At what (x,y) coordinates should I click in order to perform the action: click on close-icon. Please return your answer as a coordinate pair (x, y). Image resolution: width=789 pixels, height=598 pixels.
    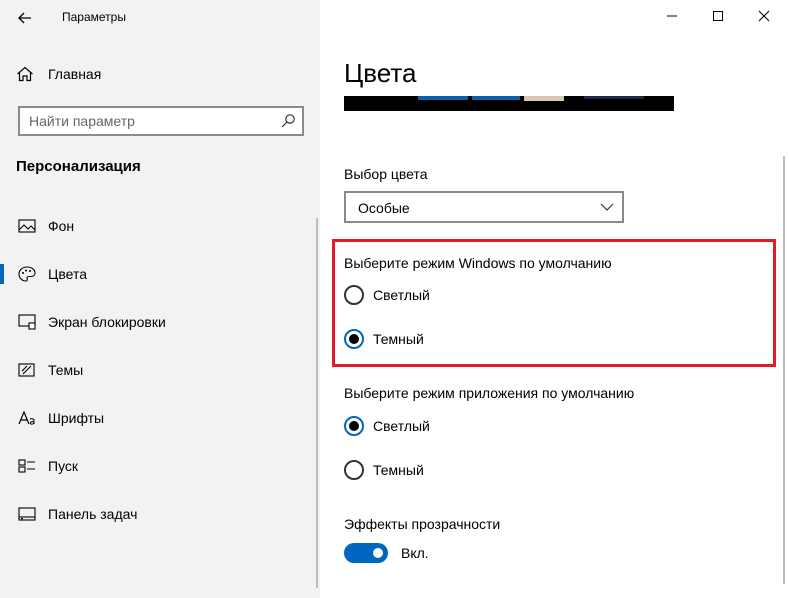
    Looking at the image, I should click on (764, 16).